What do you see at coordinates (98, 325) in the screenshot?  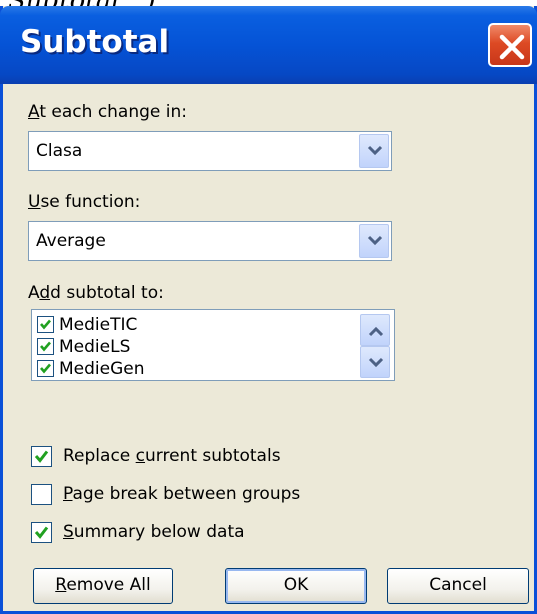 I see `list-item-label: MedieTIC` at bounding box center [98, 325].